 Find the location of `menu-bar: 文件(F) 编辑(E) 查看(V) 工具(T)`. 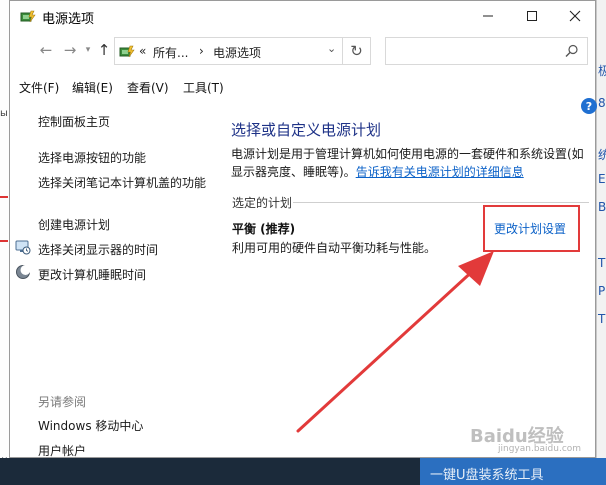

menu-bar: 文件(F) 编辑(E) 查看(V) 工具(T) is located at coordinates (302, 86).